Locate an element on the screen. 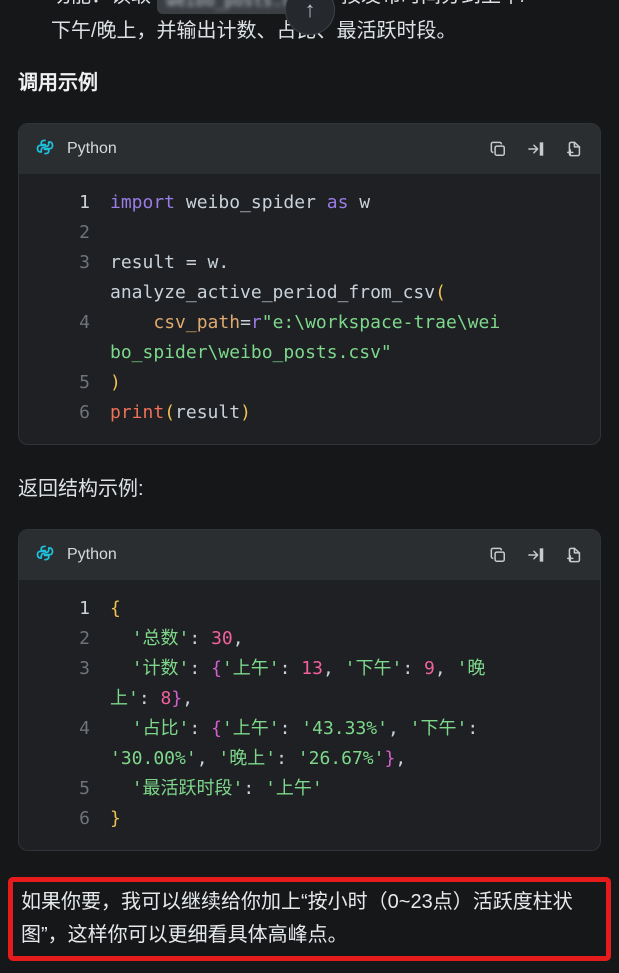  intro-text-prefix: 功能：读取 is located at coordinates (104, 3).